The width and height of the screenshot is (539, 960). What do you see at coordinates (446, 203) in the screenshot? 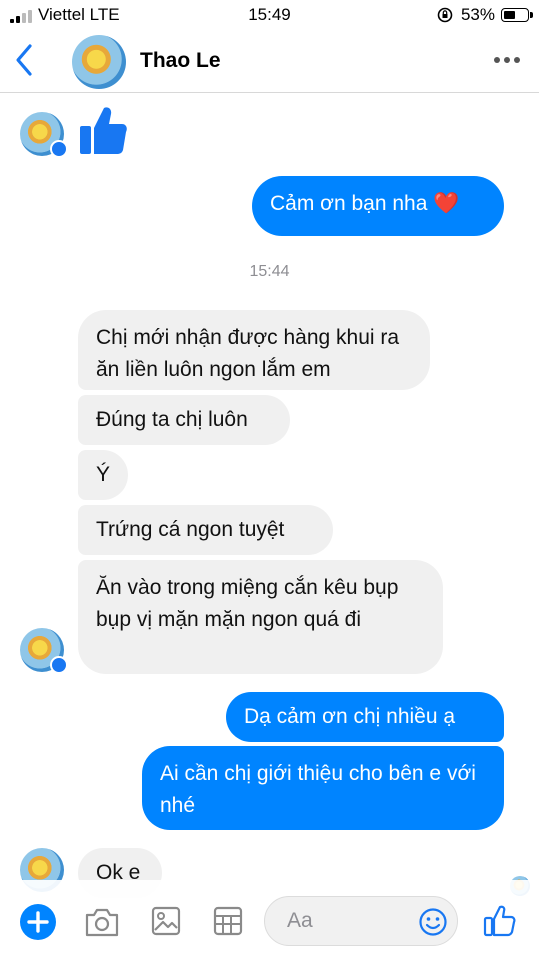
I see `heart-emoji: ❤️` at bounding box center [446, 203].